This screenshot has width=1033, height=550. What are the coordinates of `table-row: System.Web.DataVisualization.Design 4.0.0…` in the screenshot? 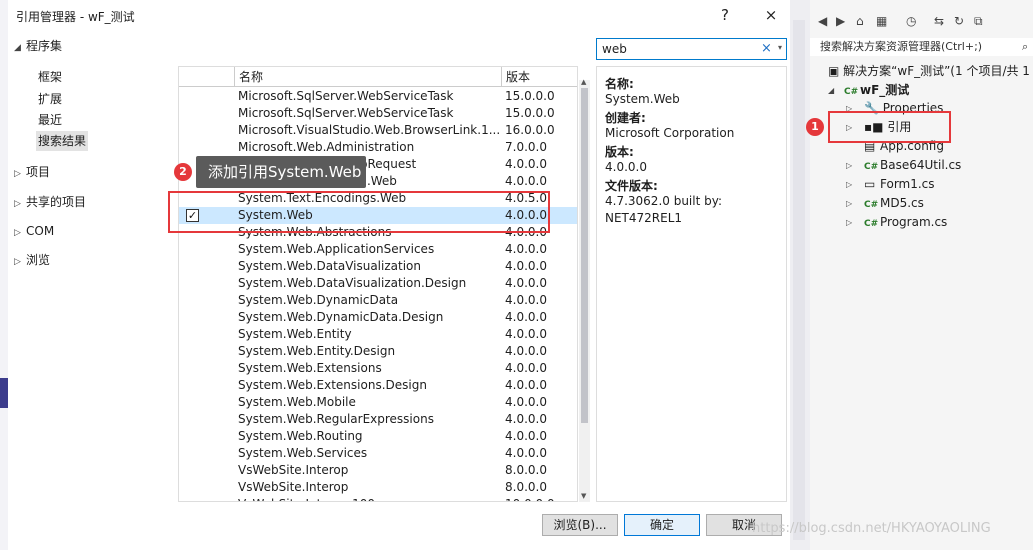 It's located at (378, 283).